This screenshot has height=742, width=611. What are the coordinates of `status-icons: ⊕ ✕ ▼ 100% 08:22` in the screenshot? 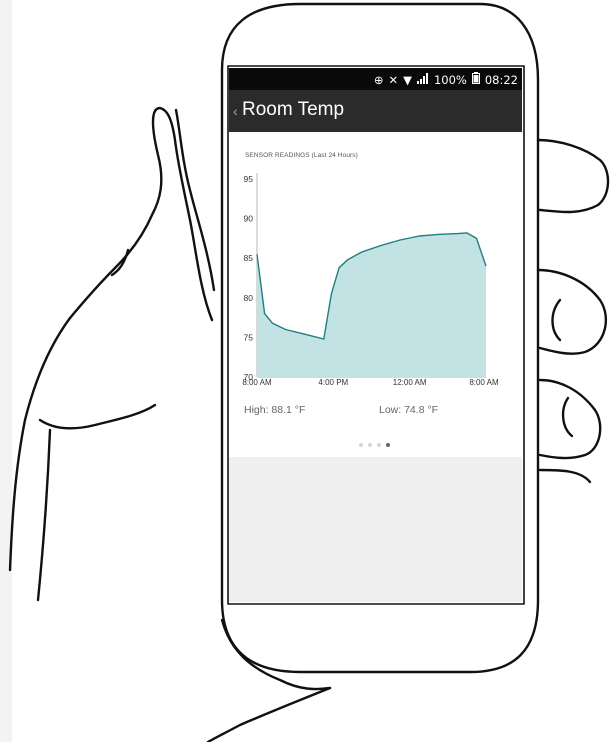 It's located at (446, 79).